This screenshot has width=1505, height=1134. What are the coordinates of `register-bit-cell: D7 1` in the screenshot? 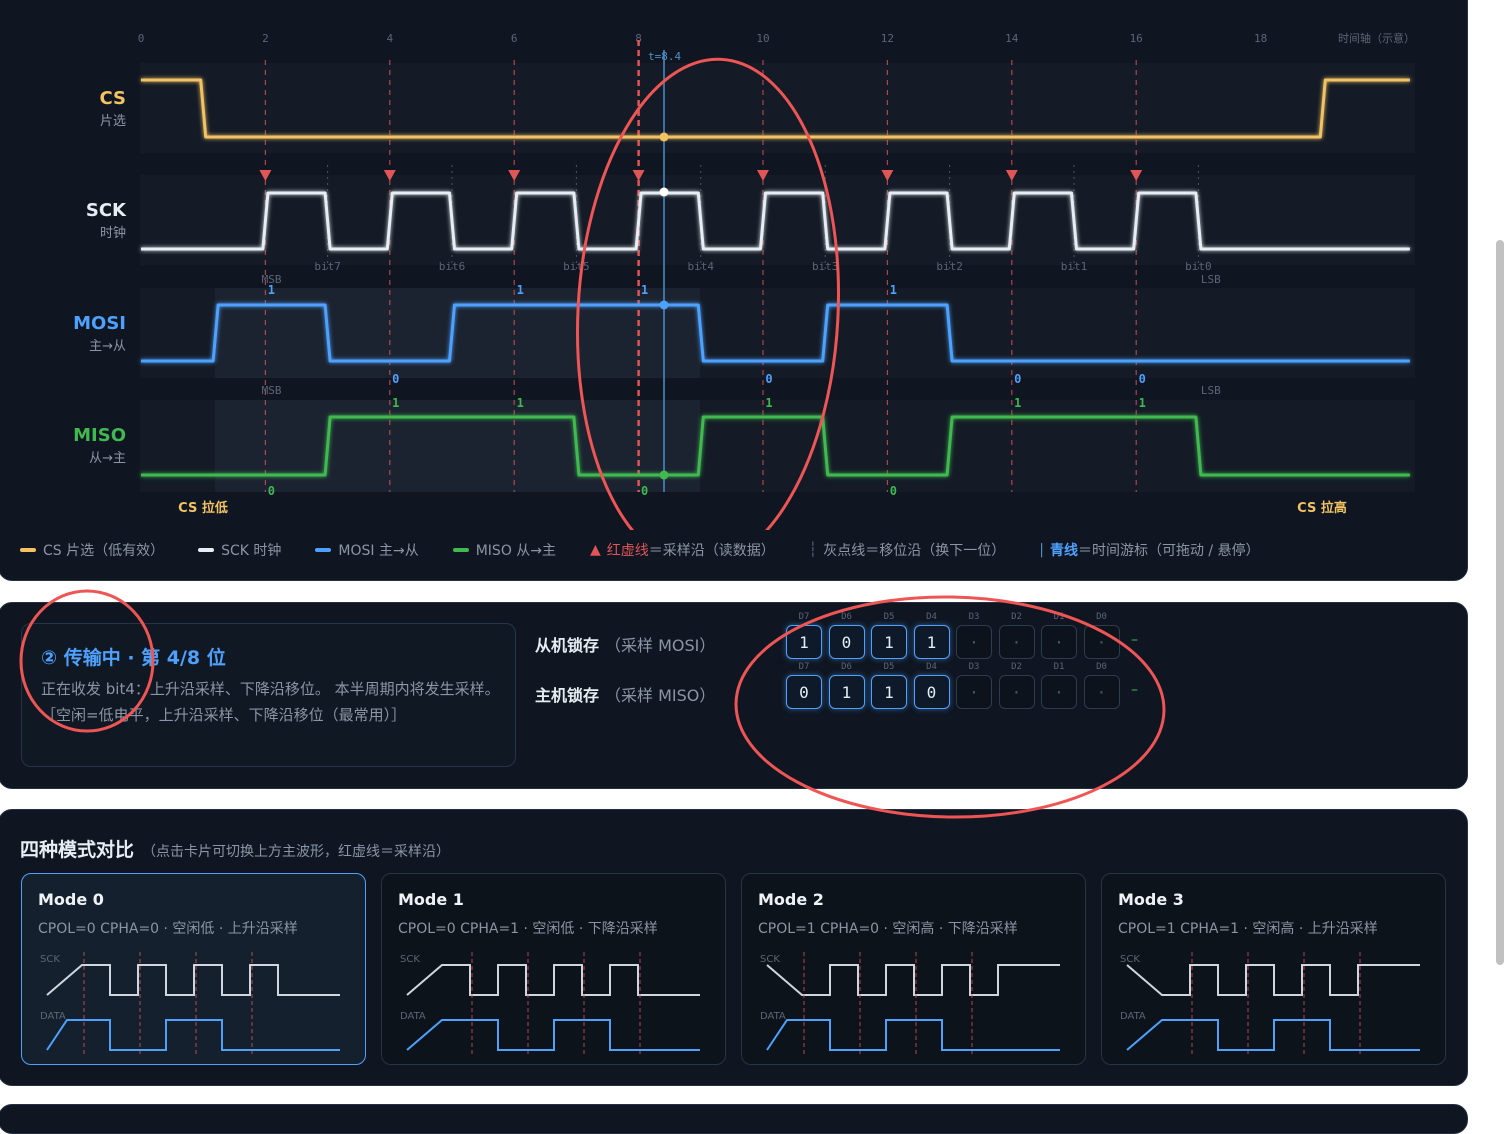 It's located at (804, 635).